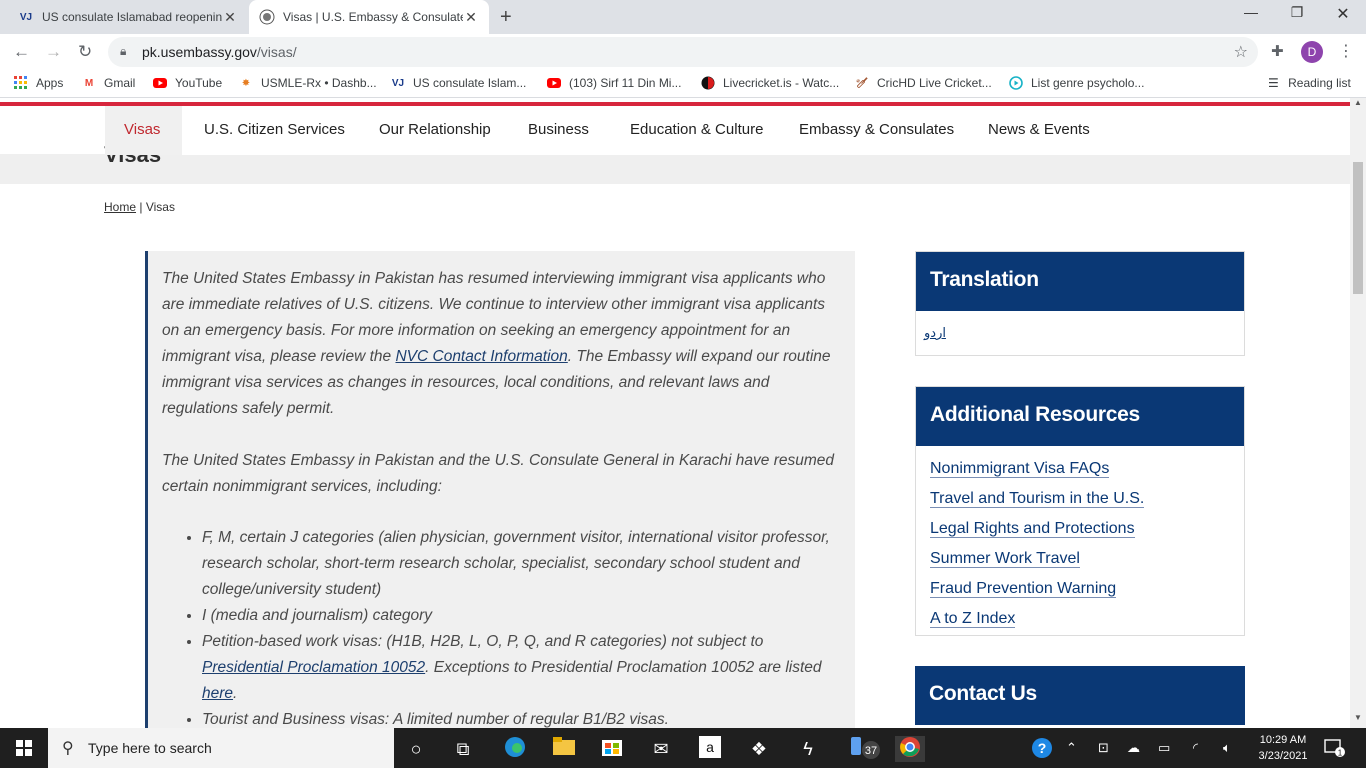 This screenshot has height=768, width=1366. What do you see at coordinates (910, 749) in the screenshot?
I see `chrome-icon` at bounding box center [910, 749].